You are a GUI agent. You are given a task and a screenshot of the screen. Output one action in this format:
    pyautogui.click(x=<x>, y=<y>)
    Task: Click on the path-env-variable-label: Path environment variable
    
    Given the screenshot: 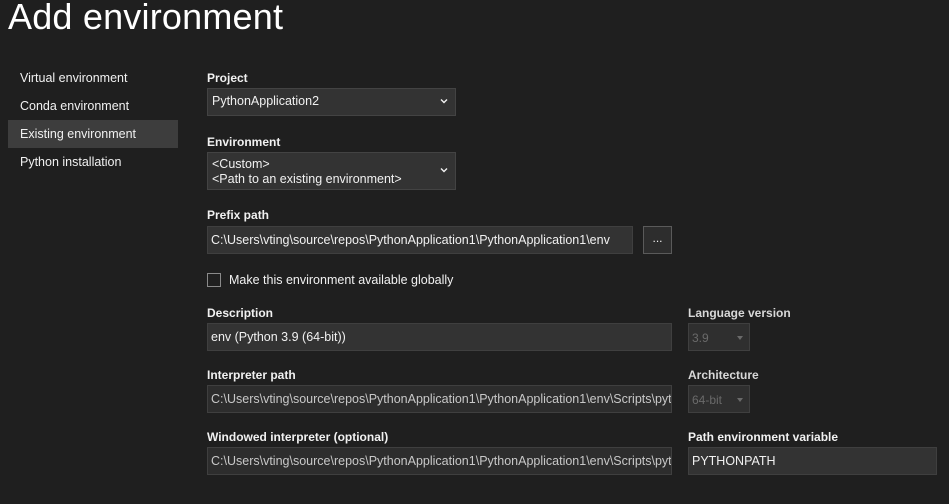 What is the action you would take?
    pyautogui.click(x=763, y=437)
    